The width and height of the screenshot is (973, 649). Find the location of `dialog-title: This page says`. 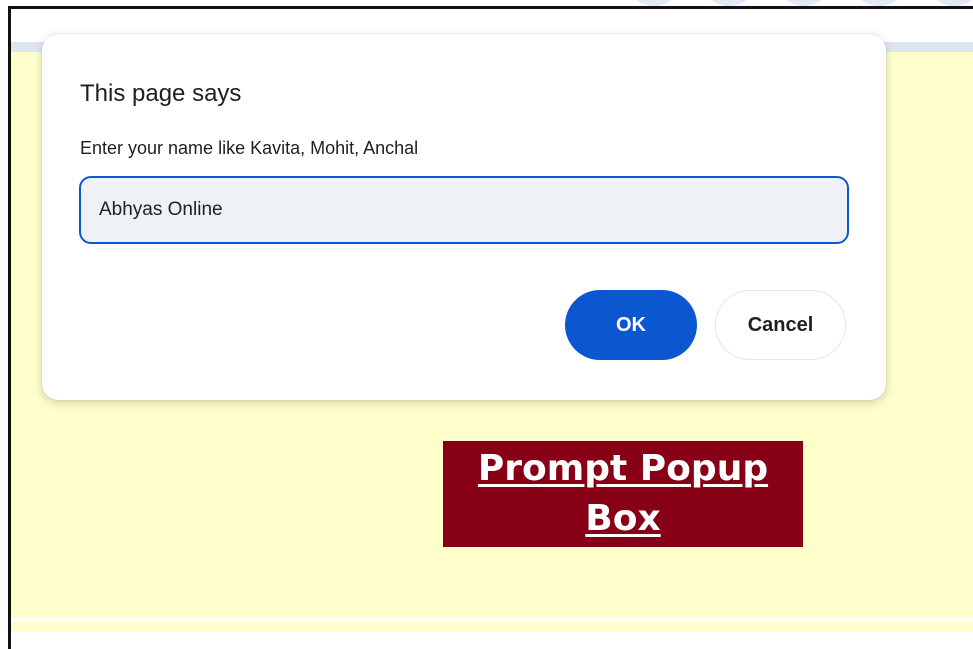

dialog-title: This page says is located at coordinates (161, 93).